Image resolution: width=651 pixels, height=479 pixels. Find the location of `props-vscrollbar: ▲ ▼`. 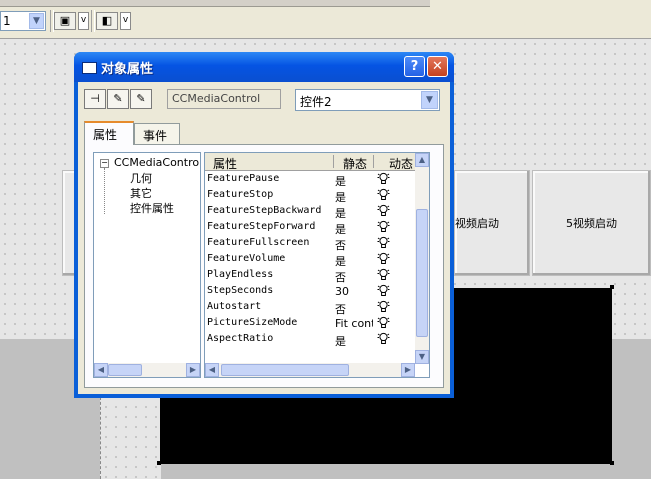

props-vscrollbar: ▲ ▼ is located at coordinates (422, 258).